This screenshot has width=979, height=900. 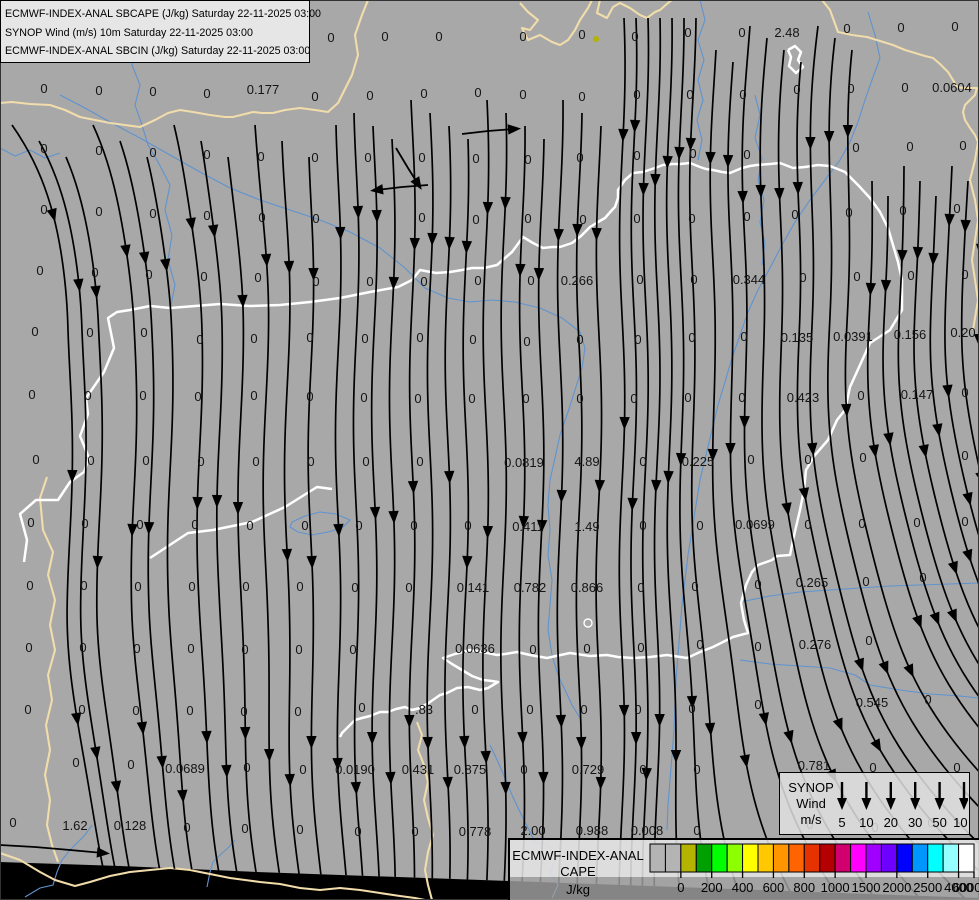 I want to click on cin-value-label: .83, so click(x=424, y=709).